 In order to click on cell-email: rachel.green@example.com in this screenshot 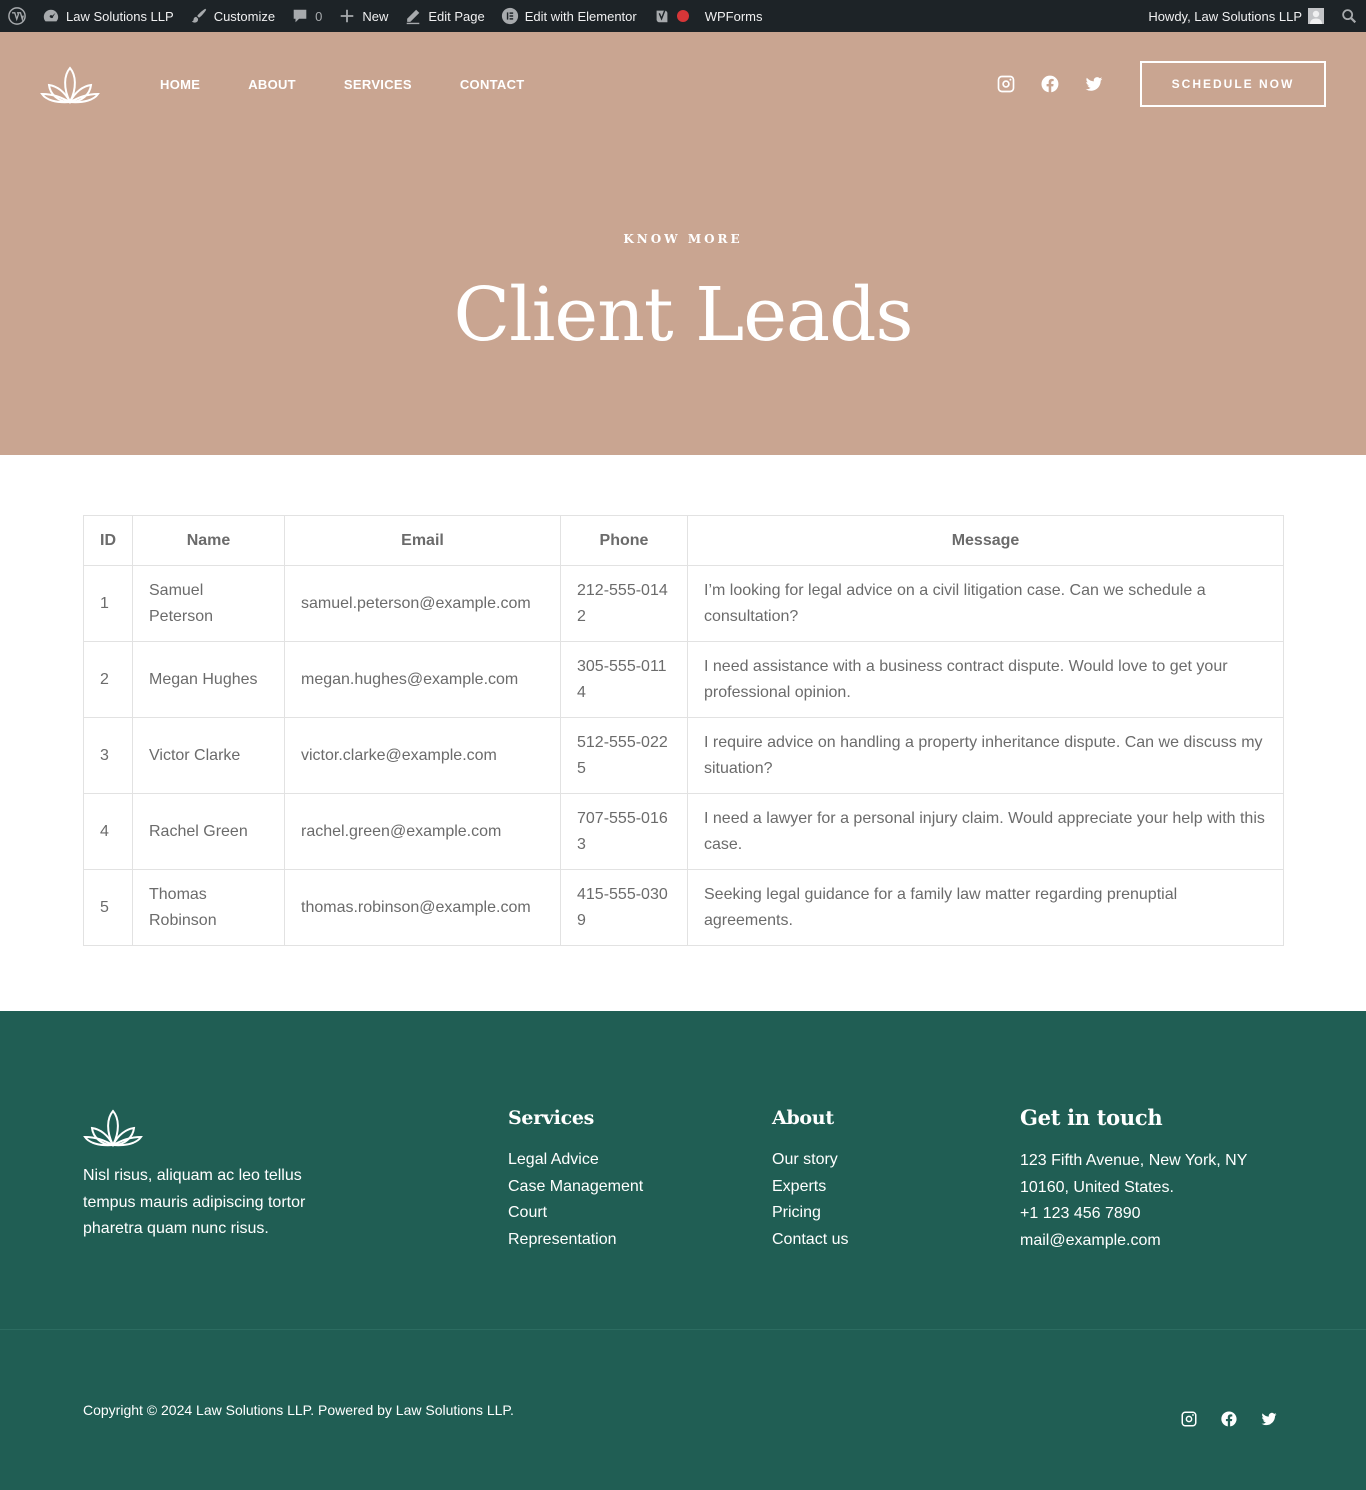, I will do `click(422, 831)`.